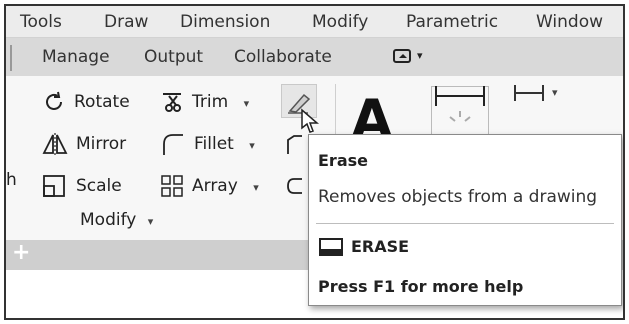 This screenshot has height=324, width=629. Describe the element at coordinates (126, 22) in the screenshot. I see `menu-draw: Draw` at that location.